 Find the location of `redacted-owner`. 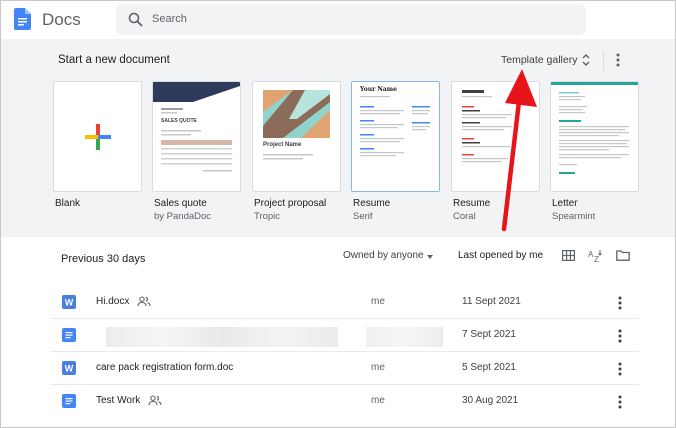

redacted-owner is located at coordinates (404, 337).